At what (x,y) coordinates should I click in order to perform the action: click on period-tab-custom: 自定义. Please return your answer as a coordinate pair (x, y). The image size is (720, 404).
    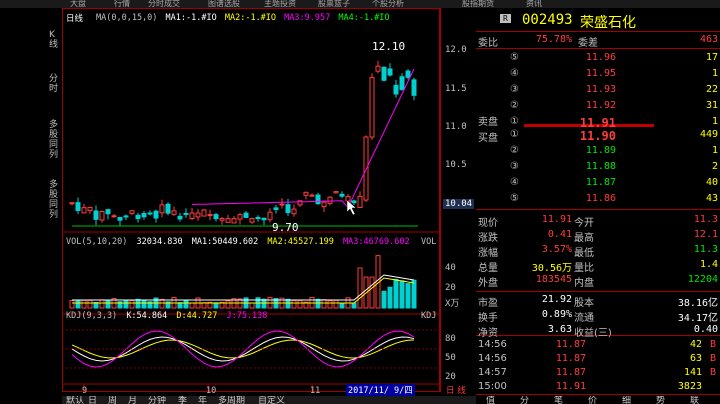
    Looking at the image, I should click on (271, 400).